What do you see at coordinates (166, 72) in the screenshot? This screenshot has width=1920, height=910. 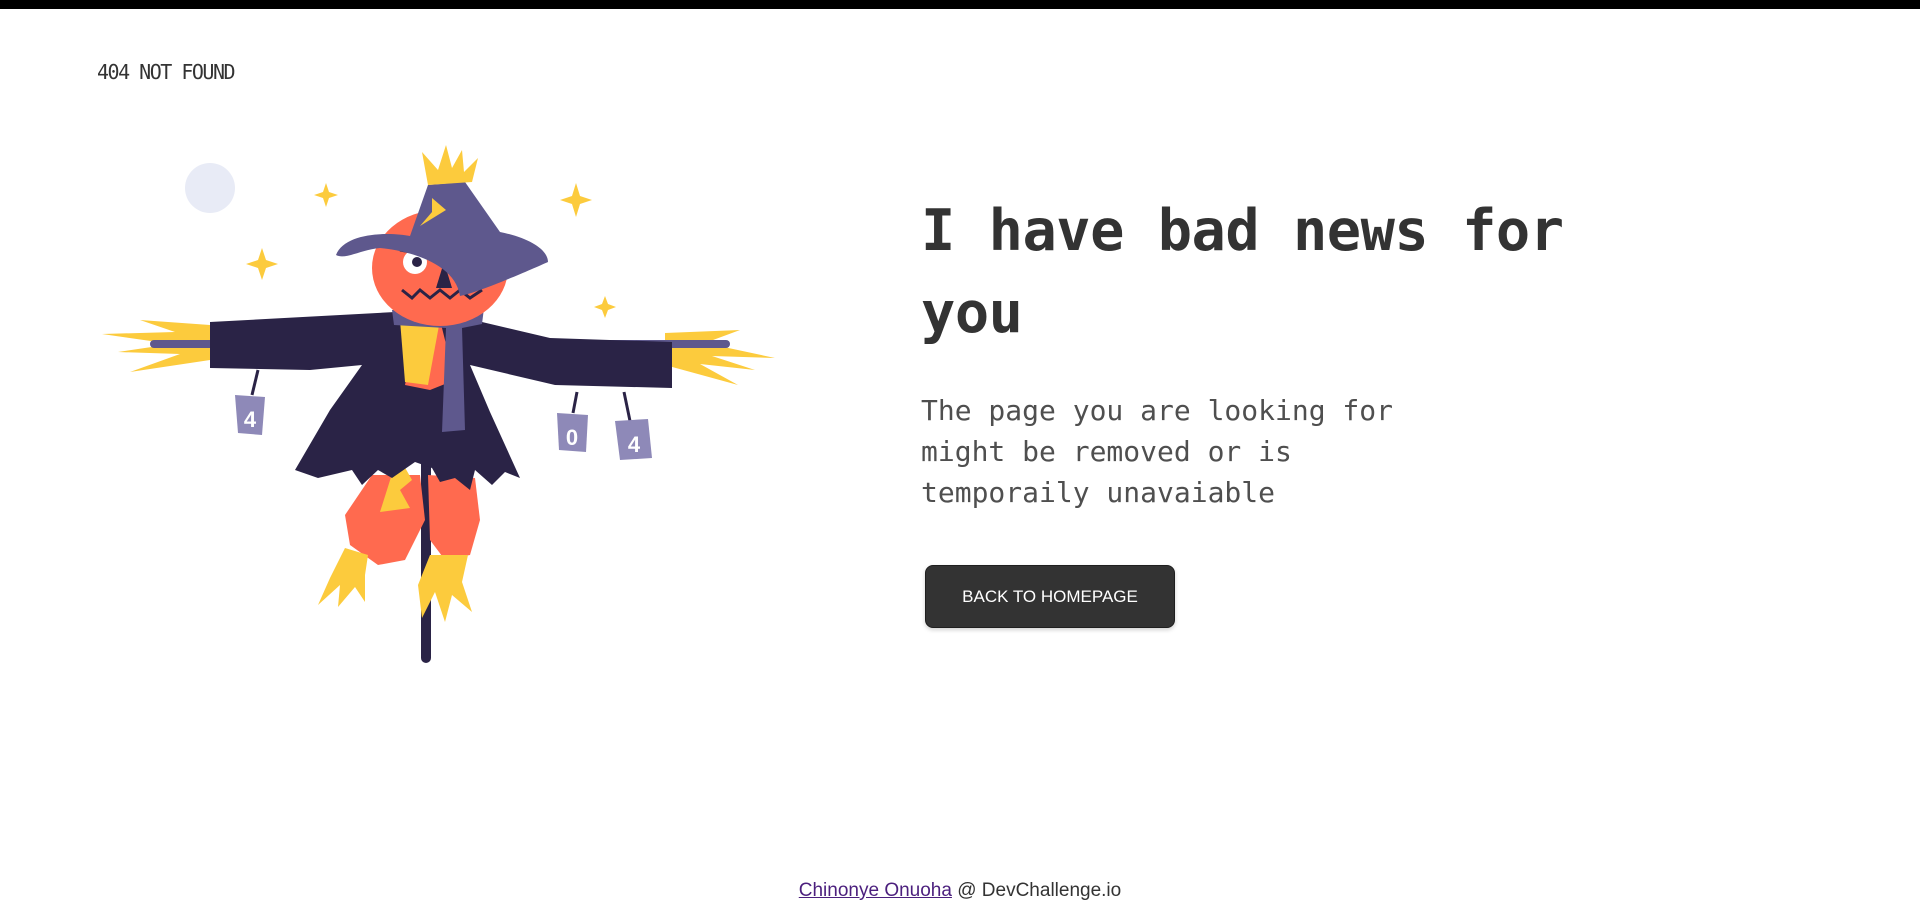 I see `site-logo: 404 NOT FOUND` at bounding box center [166, 72].